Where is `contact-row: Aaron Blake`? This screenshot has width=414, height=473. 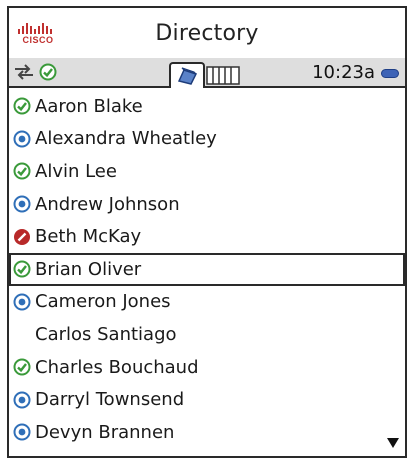
contact-row: Aaron Blake is located at coordinates (207, 106).